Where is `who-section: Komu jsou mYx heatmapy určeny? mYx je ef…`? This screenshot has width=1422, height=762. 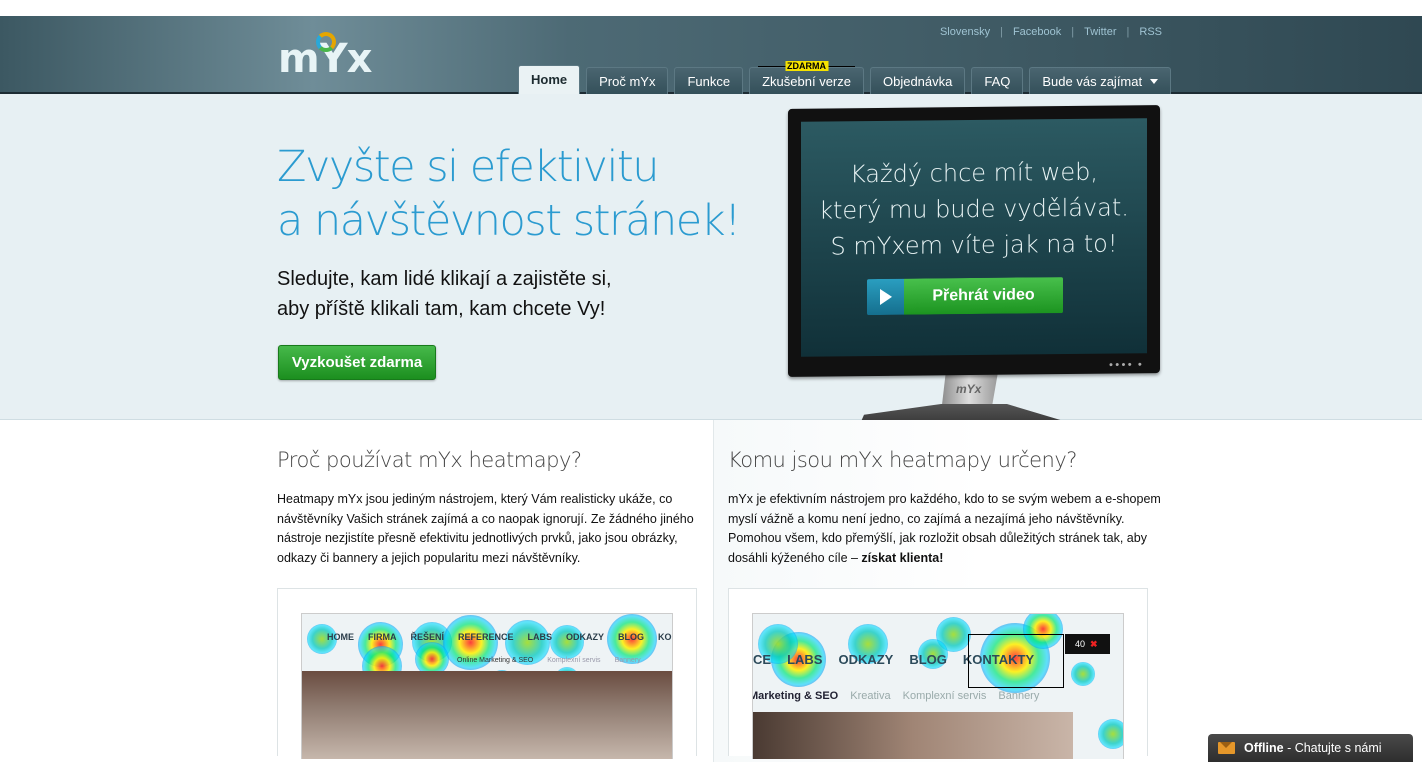 who-section: Komu jsou mYx heatmapy určeny? mYx je ef… is located at coordinates (938, 591).